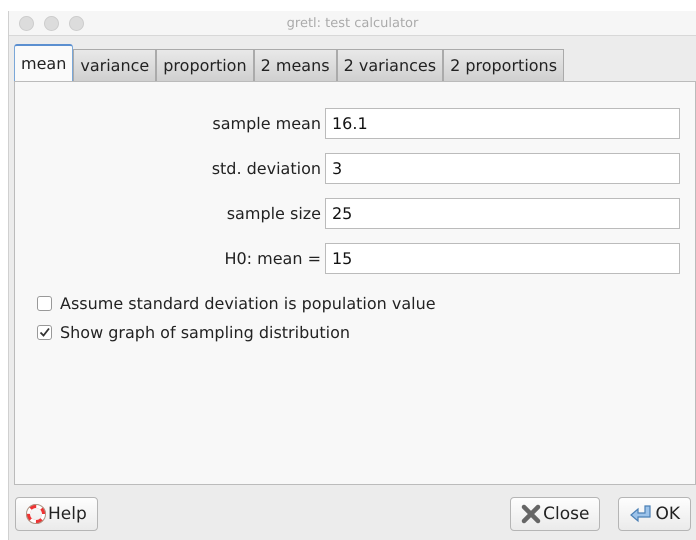  Describe the element at coordinates (555, 514) in the screenshot. I see `close-button: Close` at that location.